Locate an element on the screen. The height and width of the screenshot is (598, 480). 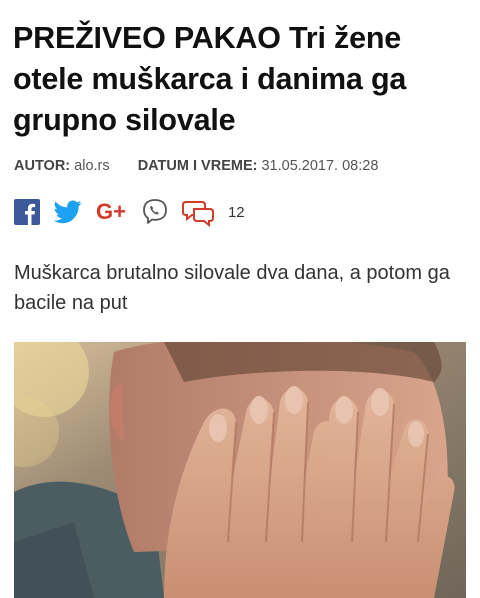
google-plus-icon: G+ is located at coordinates (111, 212).